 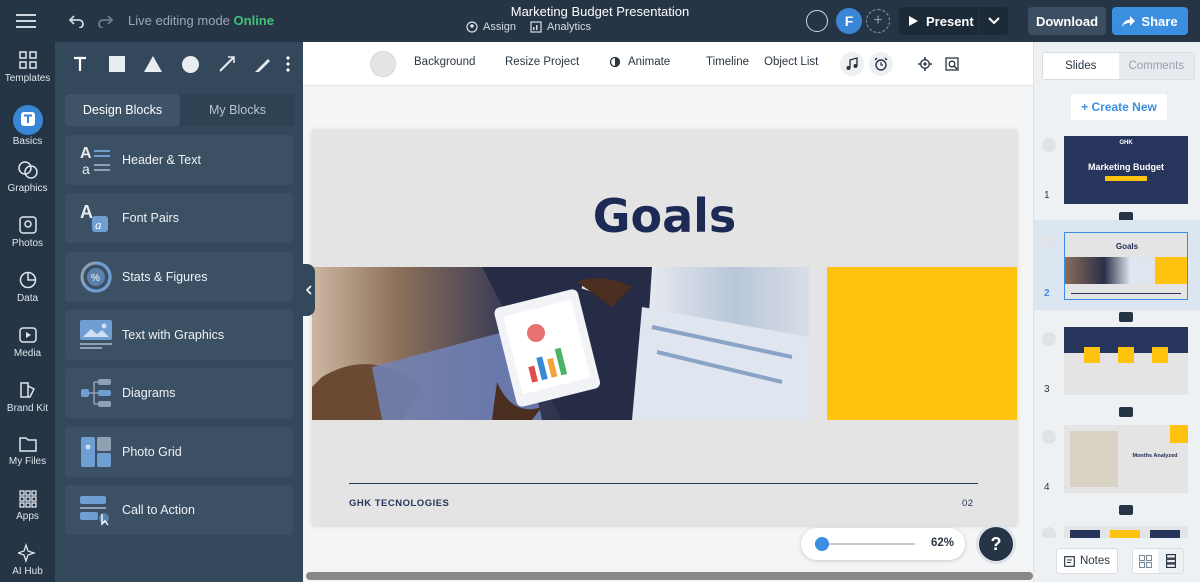 I want to click on rail-item-templates: Templates, so click(x=27, y=69).